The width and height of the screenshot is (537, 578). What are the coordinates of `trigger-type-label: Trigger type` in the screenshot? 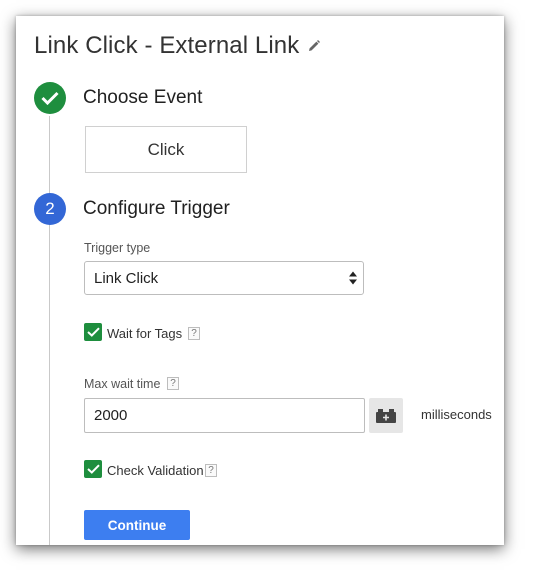 It's located at (117, 248).